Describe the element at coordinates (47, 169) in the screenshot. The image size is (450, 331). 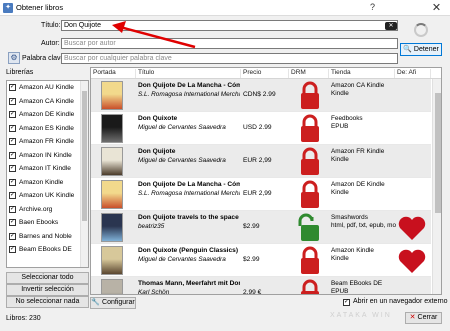
I see `library-item: ✓ Amazon IT Kindle` at that location.